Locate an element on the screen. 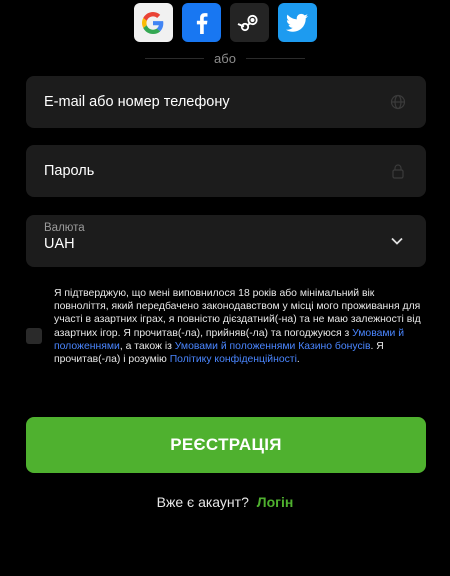  currency-value: UAH is located at coordinates (59, 244).